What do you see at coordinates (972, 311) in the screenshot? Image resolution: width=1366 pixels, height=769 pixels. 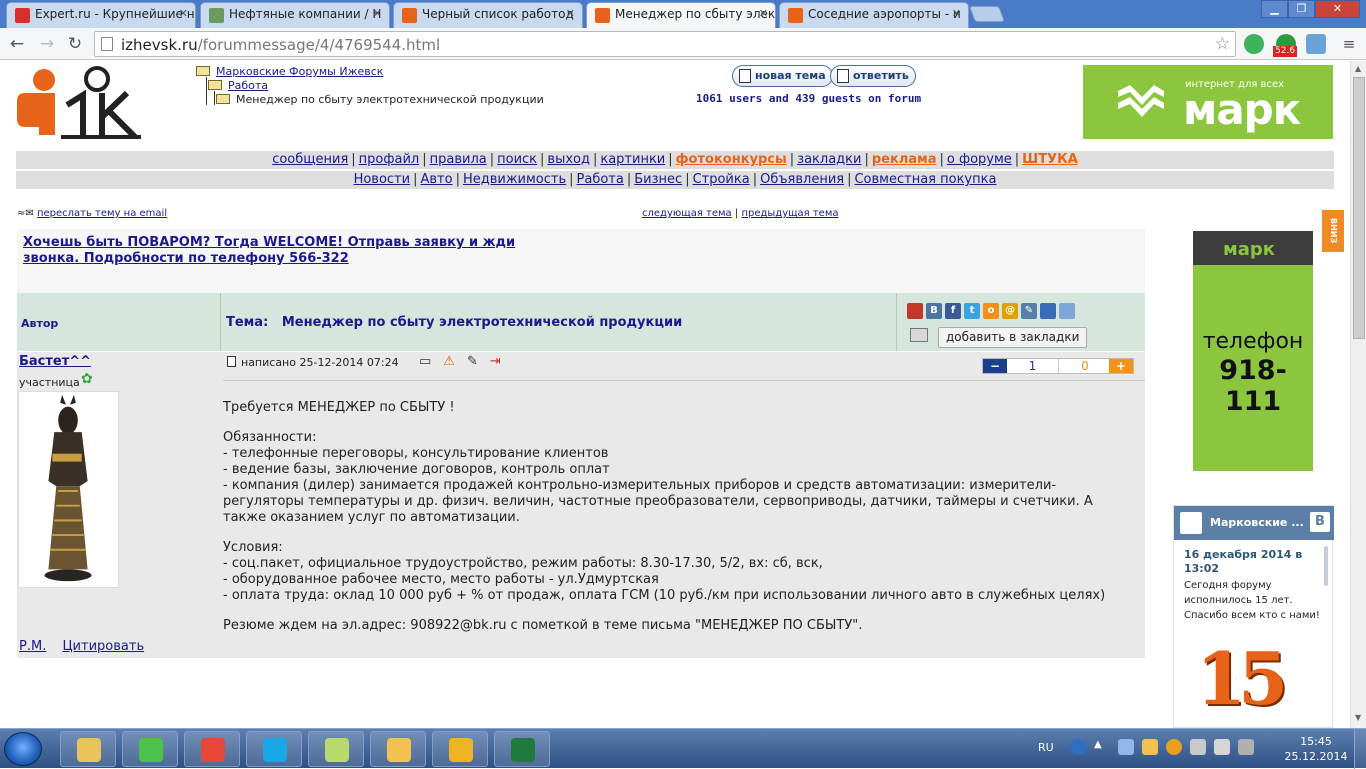 I see `share-twitter-icon: t` at bounding box center [972, 311].